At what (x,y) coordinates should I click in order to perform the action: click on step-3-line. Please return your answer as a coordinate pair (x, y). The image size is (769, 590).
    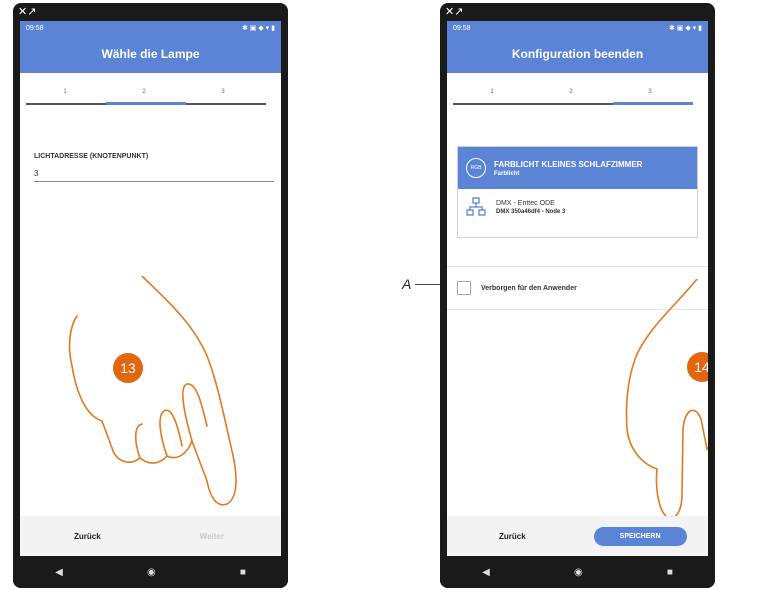
    Looking at the image, I should click on (226, 104).